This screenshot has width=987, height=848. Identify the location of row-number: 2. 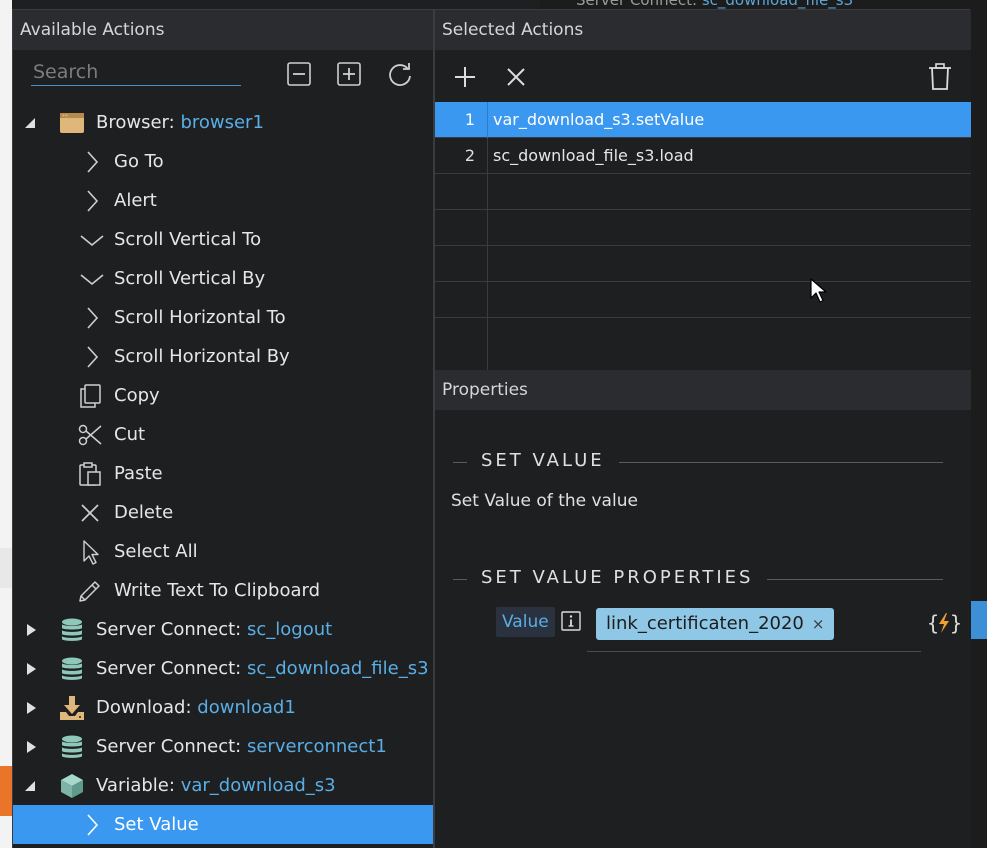
(461, 156).